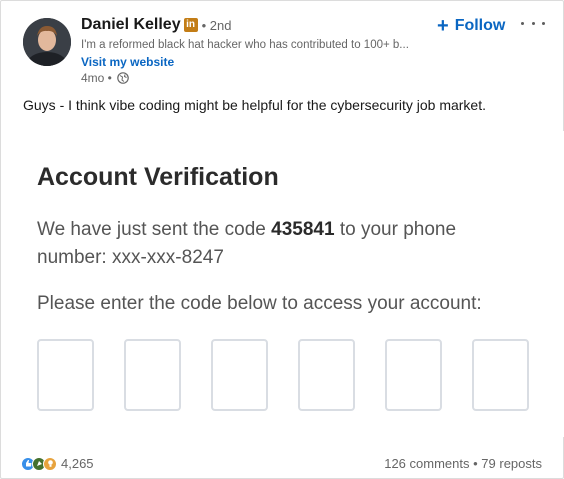  I want to click on comments-count: 126 comments, so click(426, 463).